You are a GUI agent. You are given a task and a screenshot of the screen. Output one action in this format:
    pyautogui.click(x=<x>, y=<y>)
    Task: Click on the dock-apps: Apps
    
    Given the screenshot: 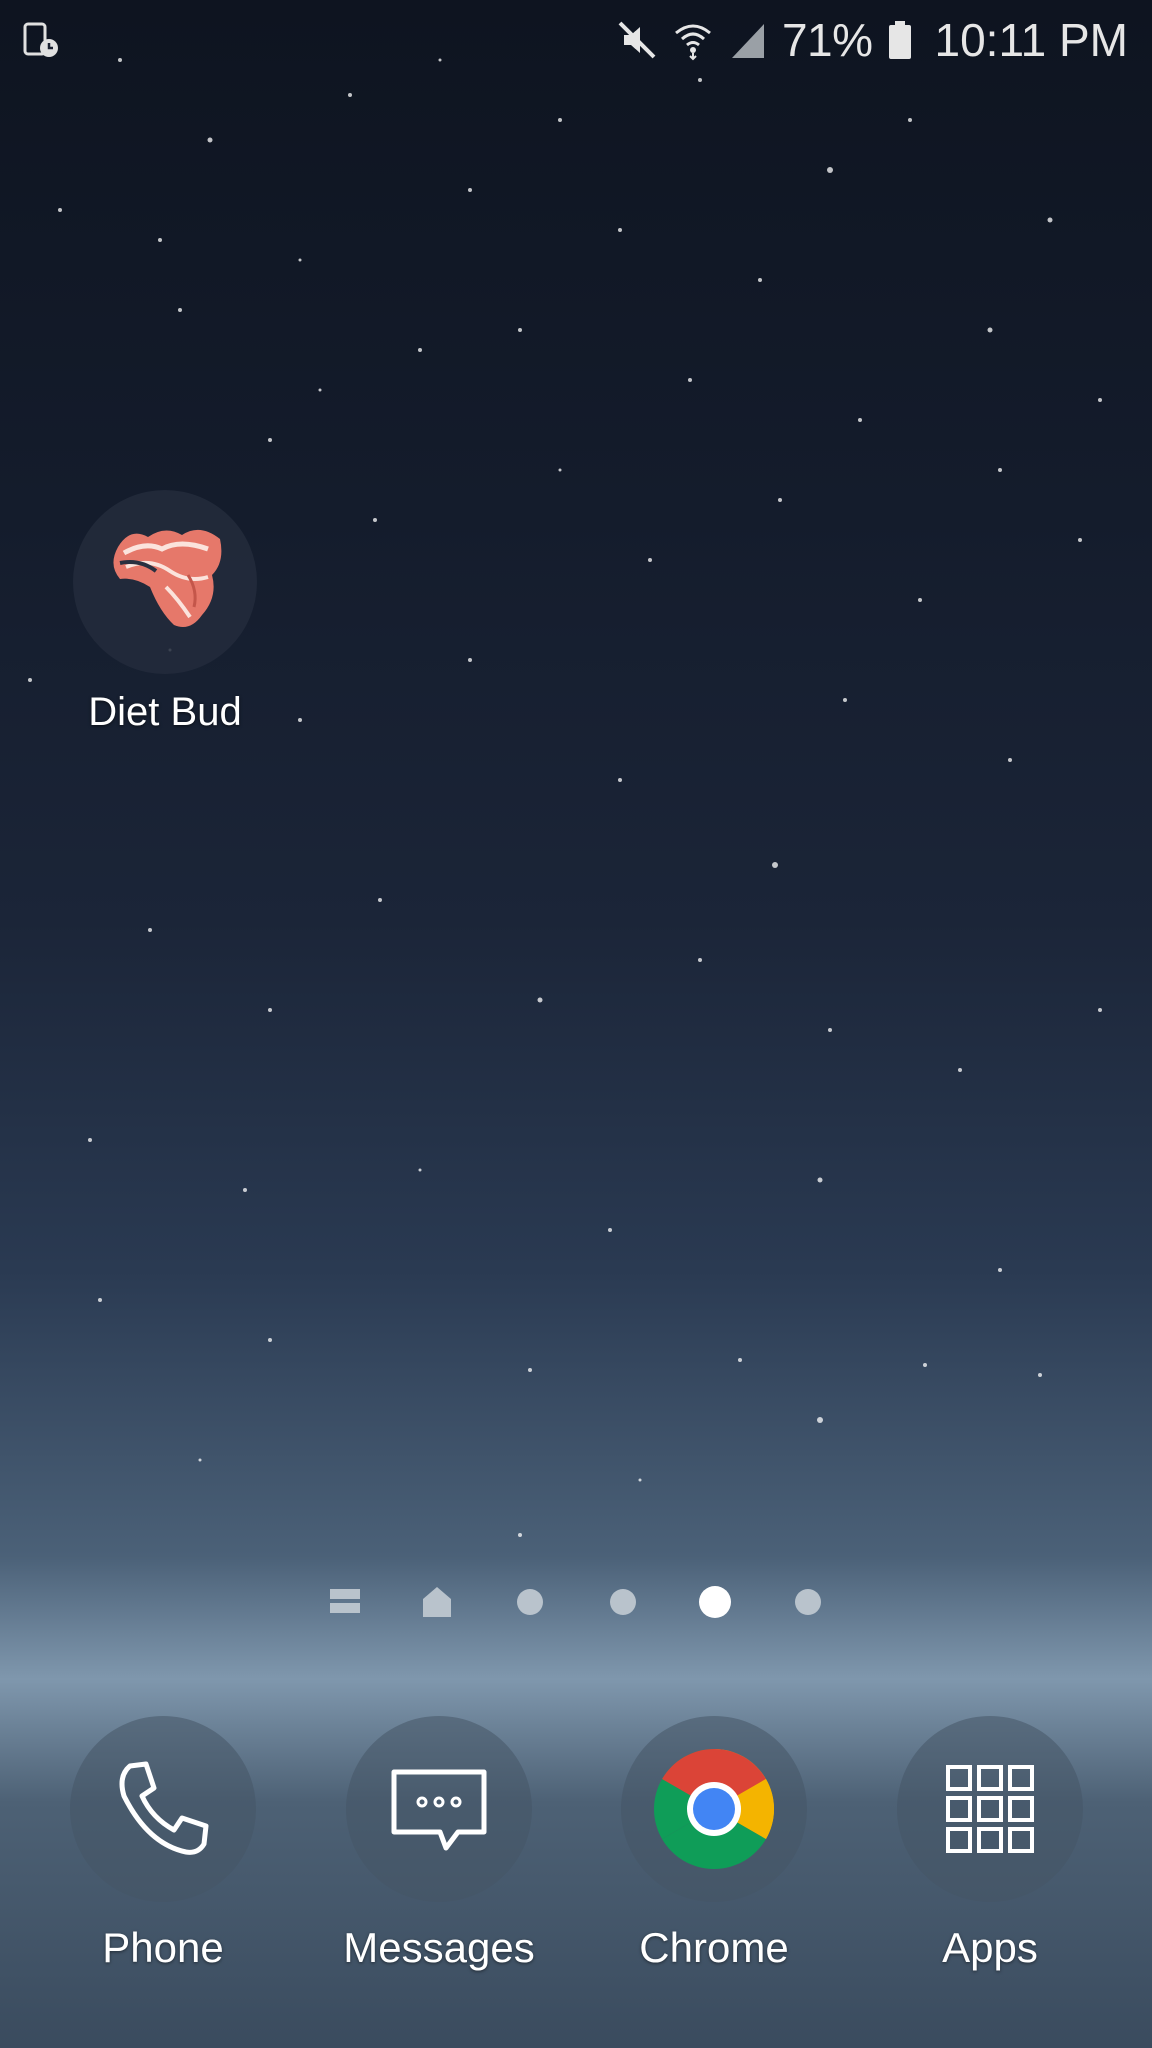 What is the action you would take?
    pyautogui.click(x=990, y=1844)
    